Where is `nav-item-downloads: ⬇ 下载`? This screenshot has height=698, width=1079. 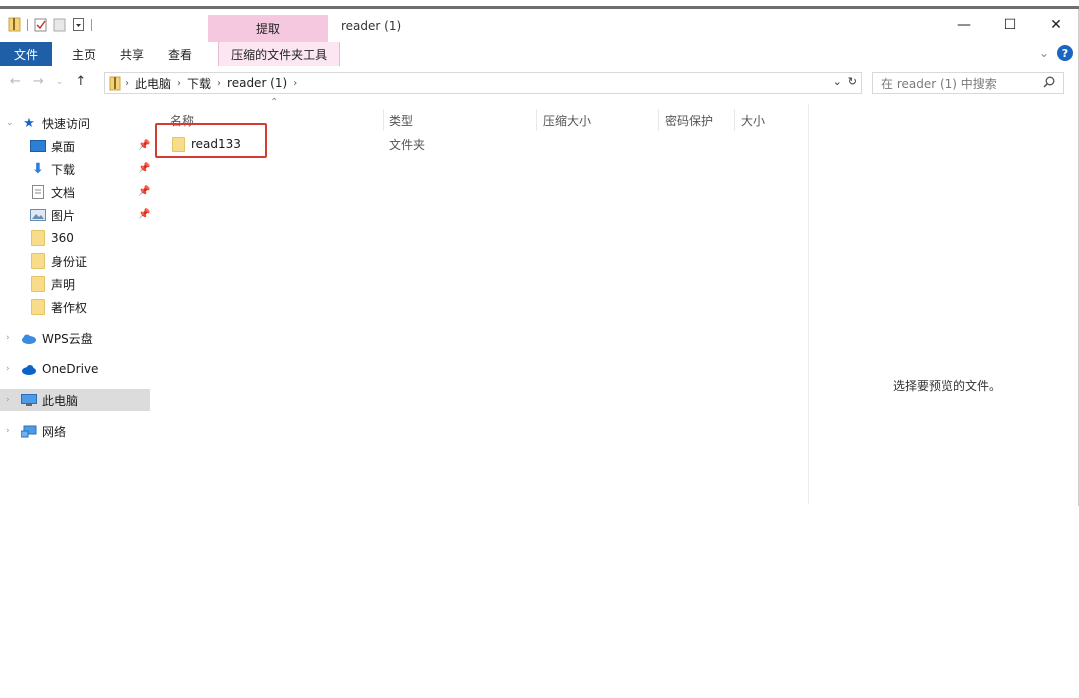
nav-item-downloads: ⬇ 下载 is located at coordinates (52, 169).